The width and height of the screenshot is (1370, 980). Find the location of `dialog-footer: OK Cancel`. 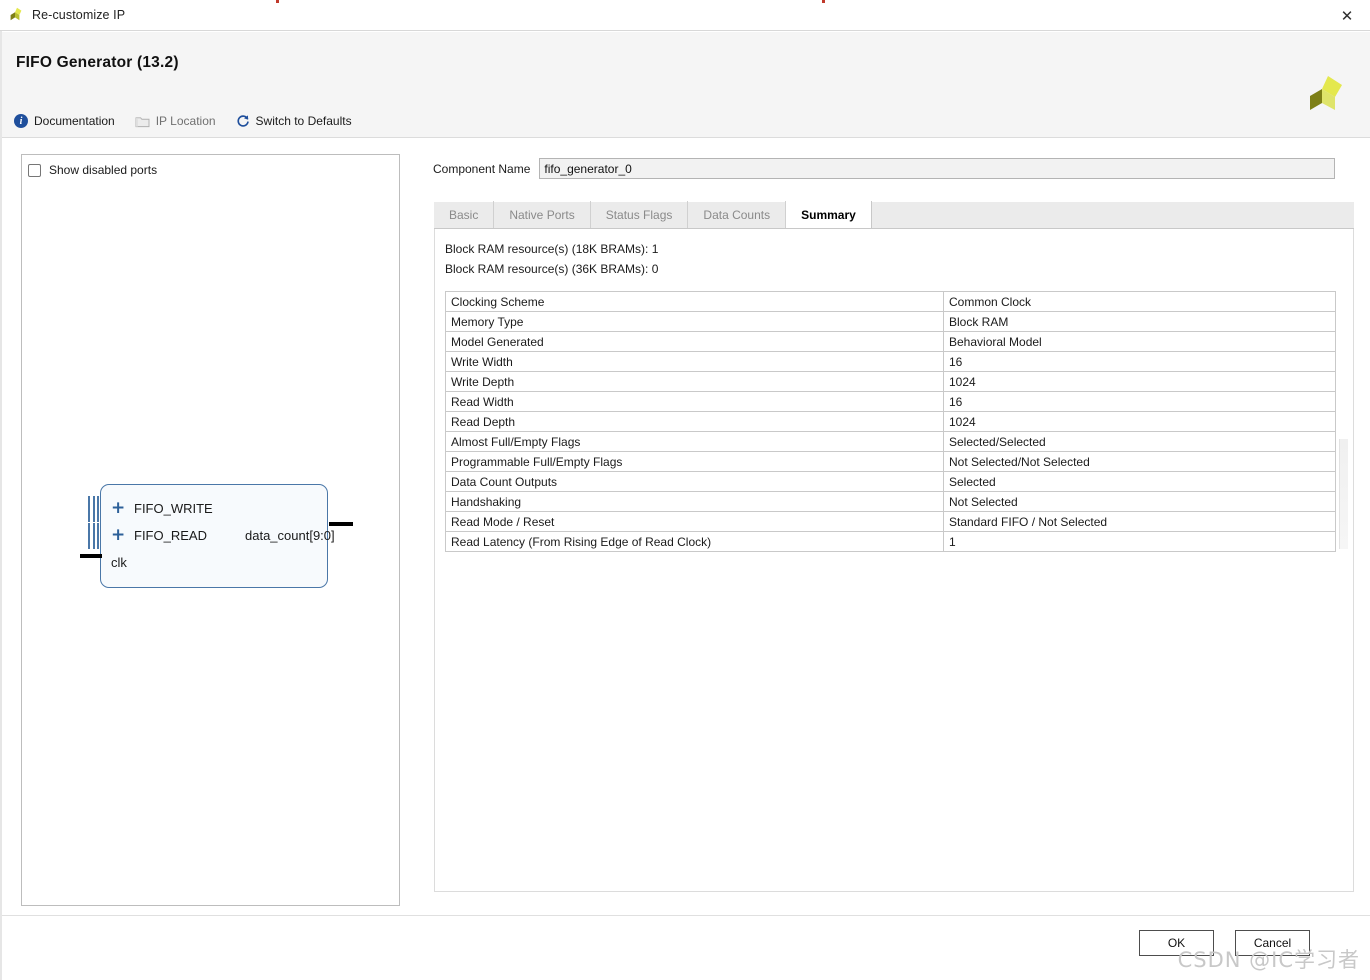

dialog-footer: OK Cancel is located at coordinates (686, 947).